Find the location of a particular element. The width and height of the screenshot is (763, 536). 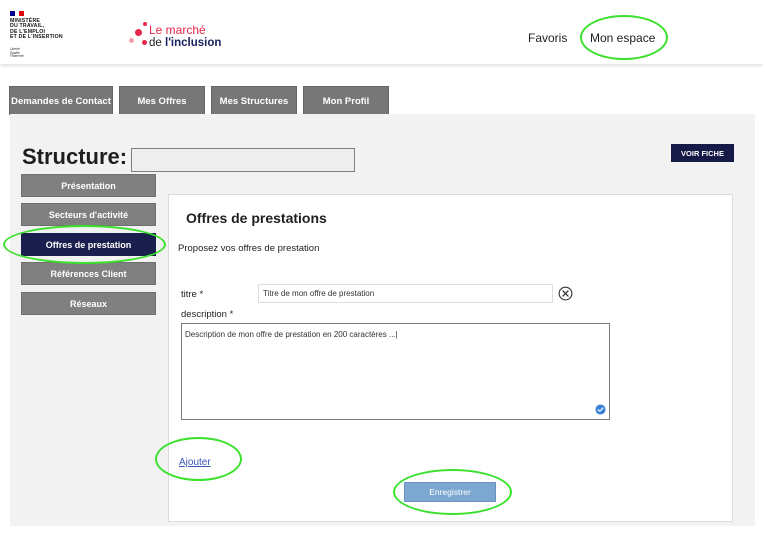

brand-name-line2: de l'inclusion is located at coordinates (185, 43).